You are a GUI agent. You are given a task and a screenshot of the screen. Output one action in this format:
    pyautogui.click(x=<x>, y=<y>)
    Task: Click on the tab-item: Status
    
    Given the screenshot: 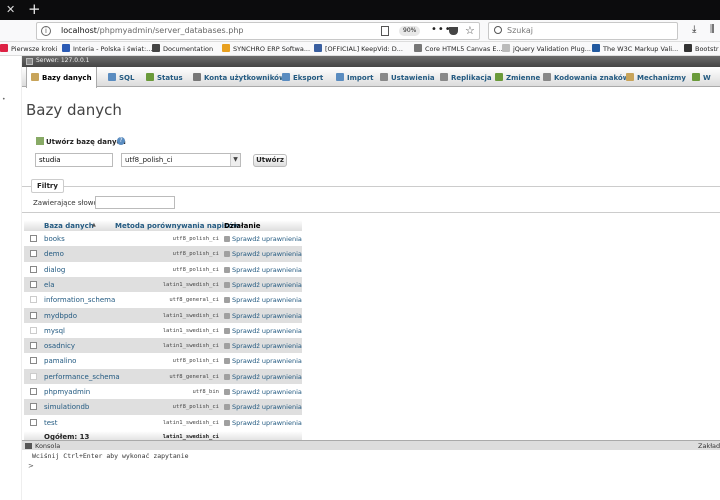 What is the action you would take?
    pyautogui.click(x=164, y=77)
    